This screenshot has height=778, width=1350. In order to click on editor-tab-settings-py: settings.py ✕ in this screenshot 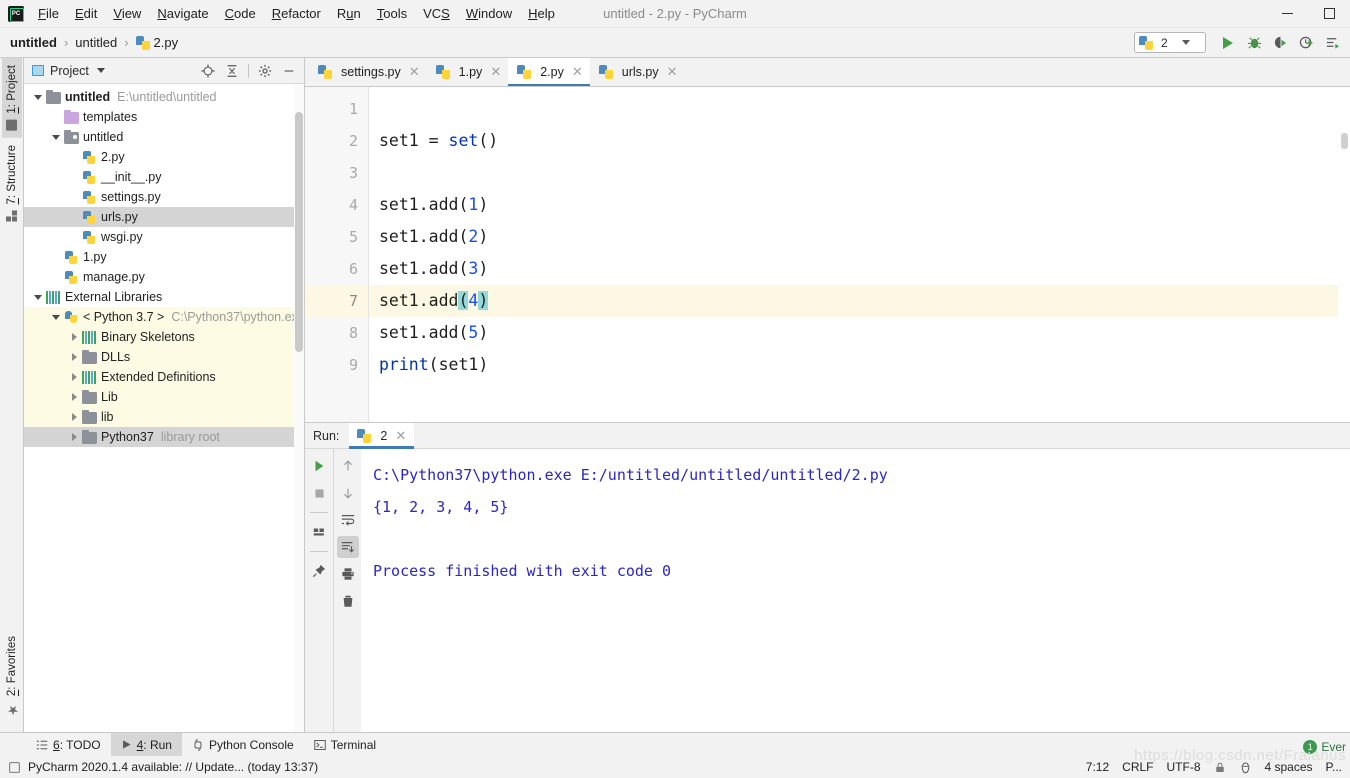, I will do `click(368, 72)`.